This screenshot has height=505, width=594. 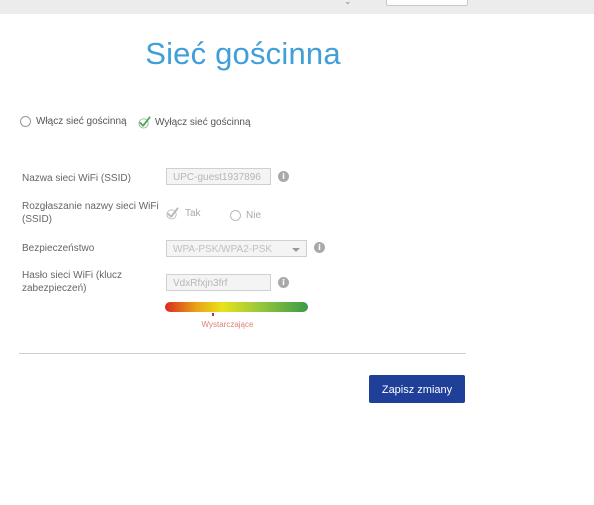 What do you see at coordinates (72, 282) in the screenshot?
I see `password-label: Hasło sieci WiFi (klucz zabezpieczeń)` at bounding box center [72, 282].